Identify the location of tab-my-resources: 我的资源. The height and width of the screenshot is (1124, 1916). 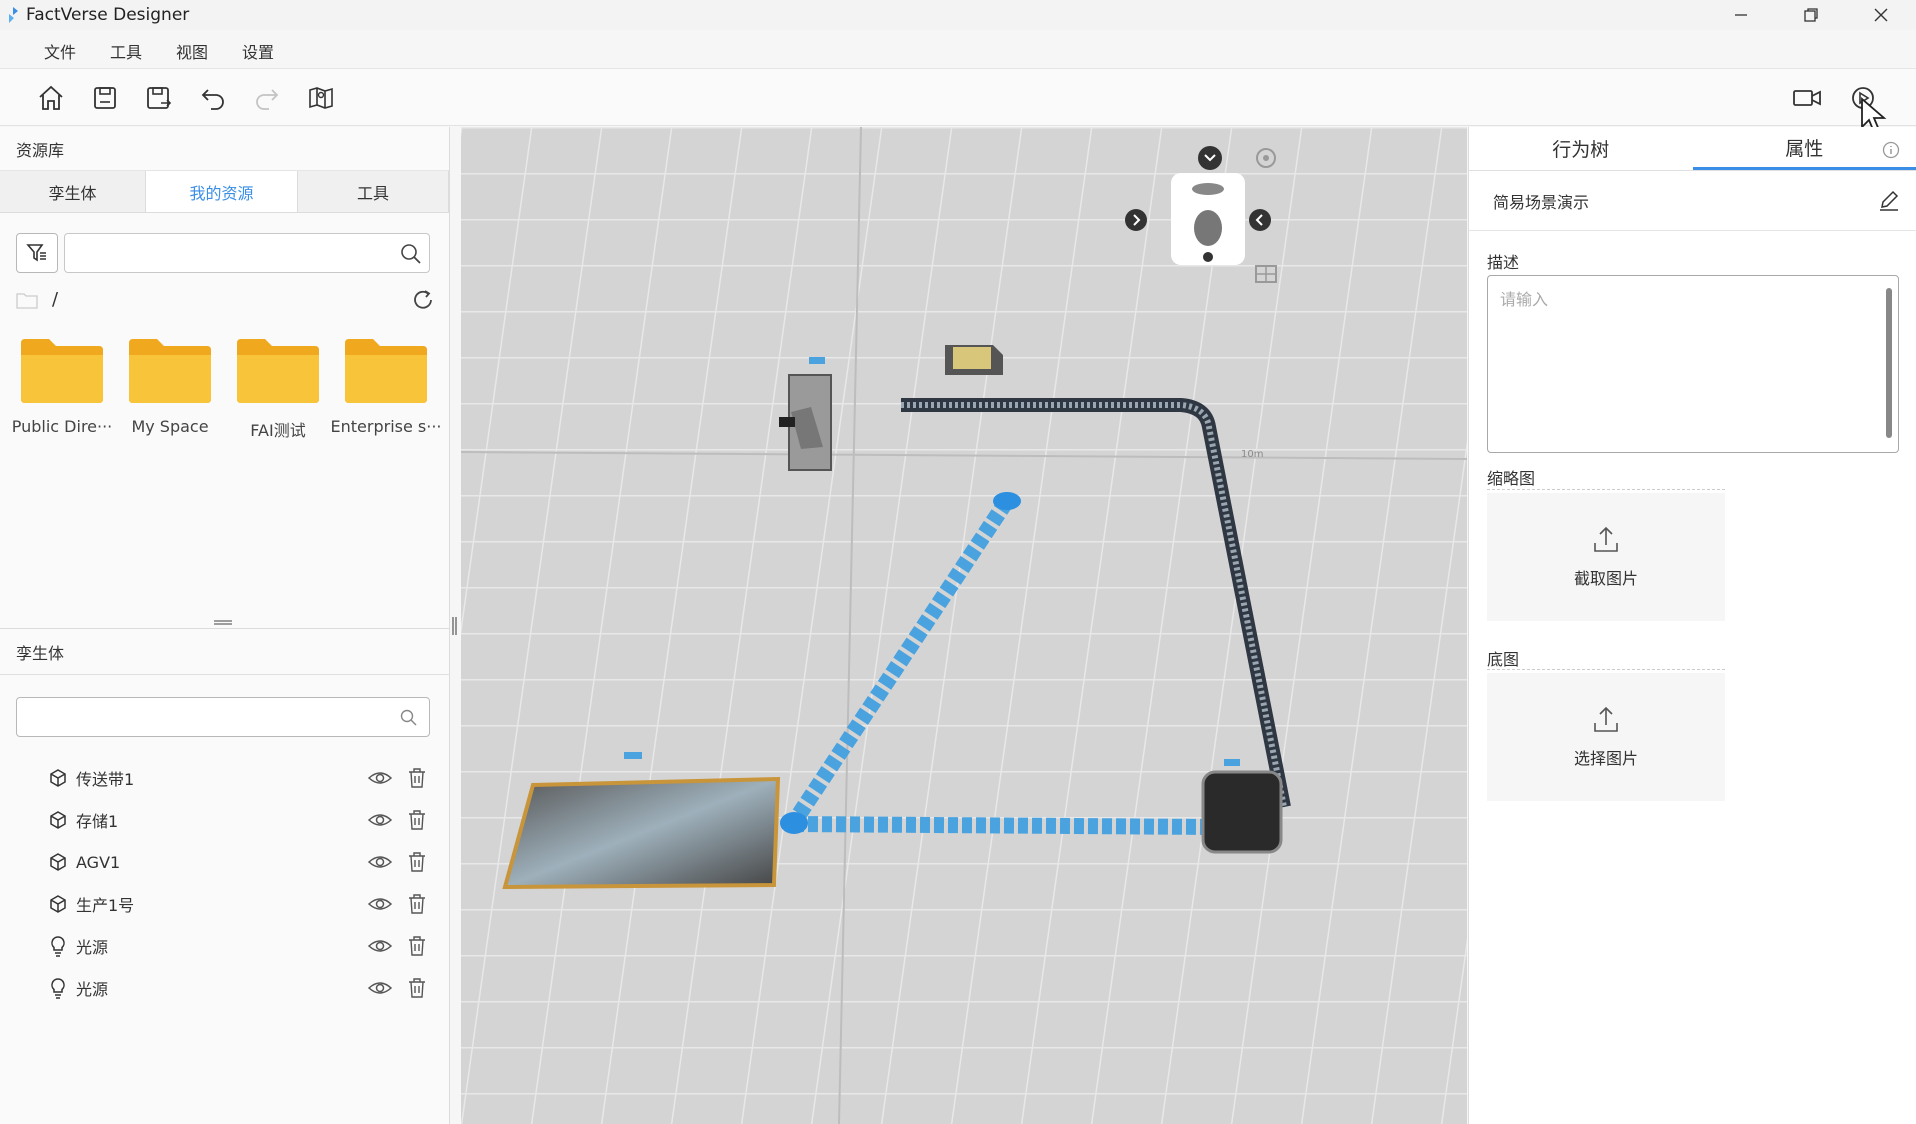
(222, 191).